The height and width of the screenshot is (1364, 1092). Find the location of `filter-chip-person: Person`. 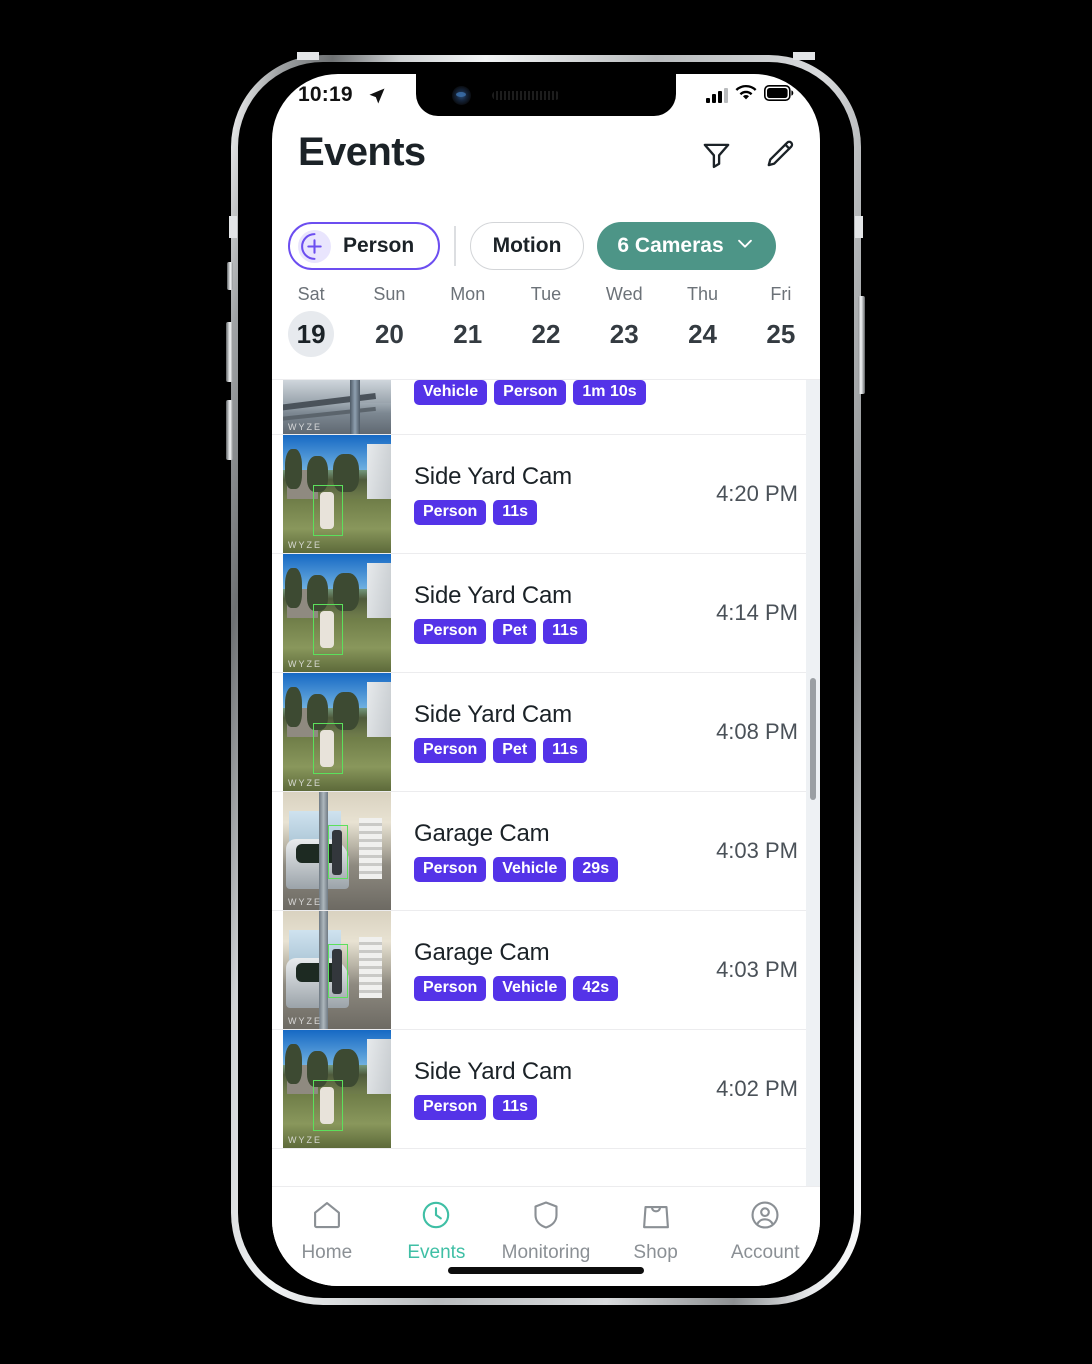

filter-chip-person: Person is located at coordinates (364, 246).